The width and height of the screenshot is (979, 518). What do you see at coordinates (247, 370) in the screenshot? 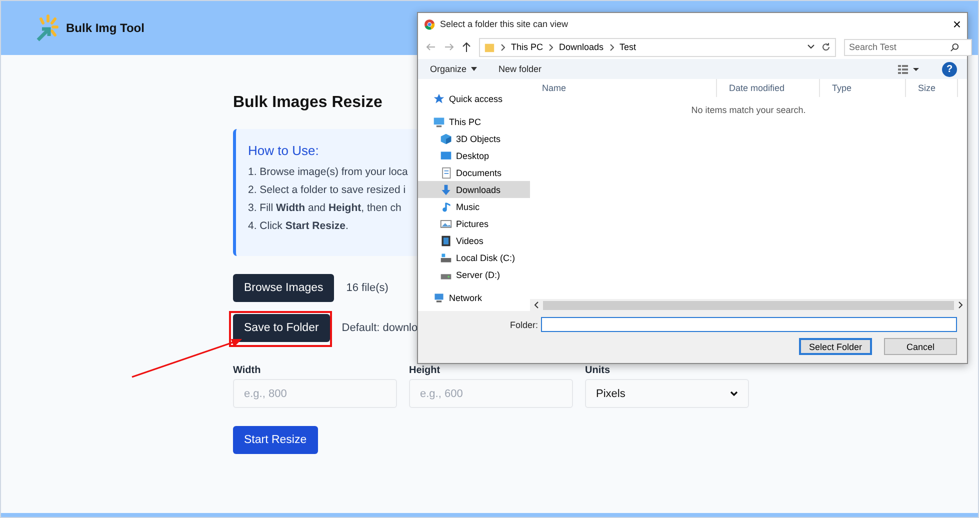
I see `field-label: Width` at bounding box center [247, 370].